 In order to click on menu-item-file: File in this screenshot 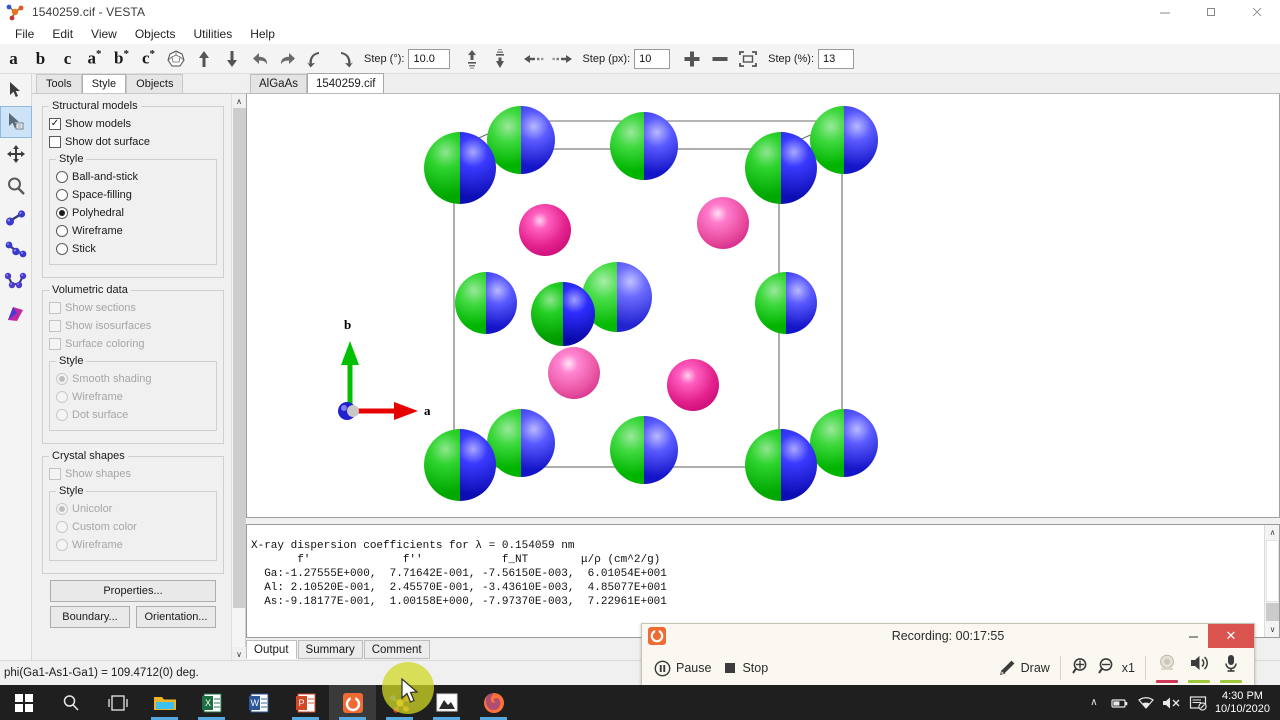, I will do `click(24, 34)`.